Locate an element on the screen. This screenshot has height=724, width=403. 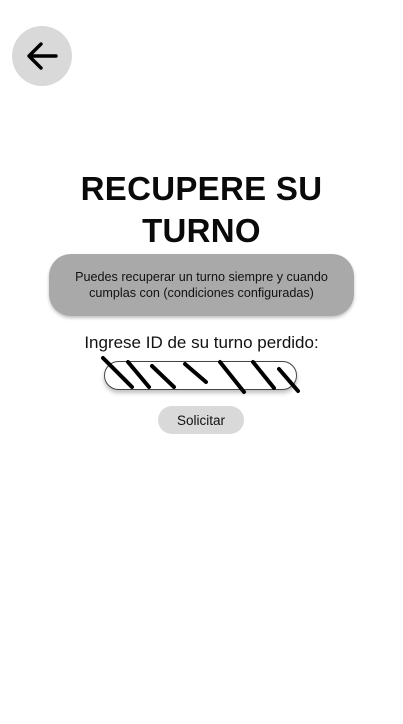
info-text-line-2: cumplas con (condiciones configuradas) is located at coordinates (201, 293).